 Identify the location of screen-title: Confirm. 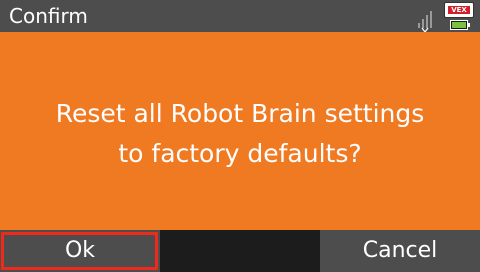
(48, 16).